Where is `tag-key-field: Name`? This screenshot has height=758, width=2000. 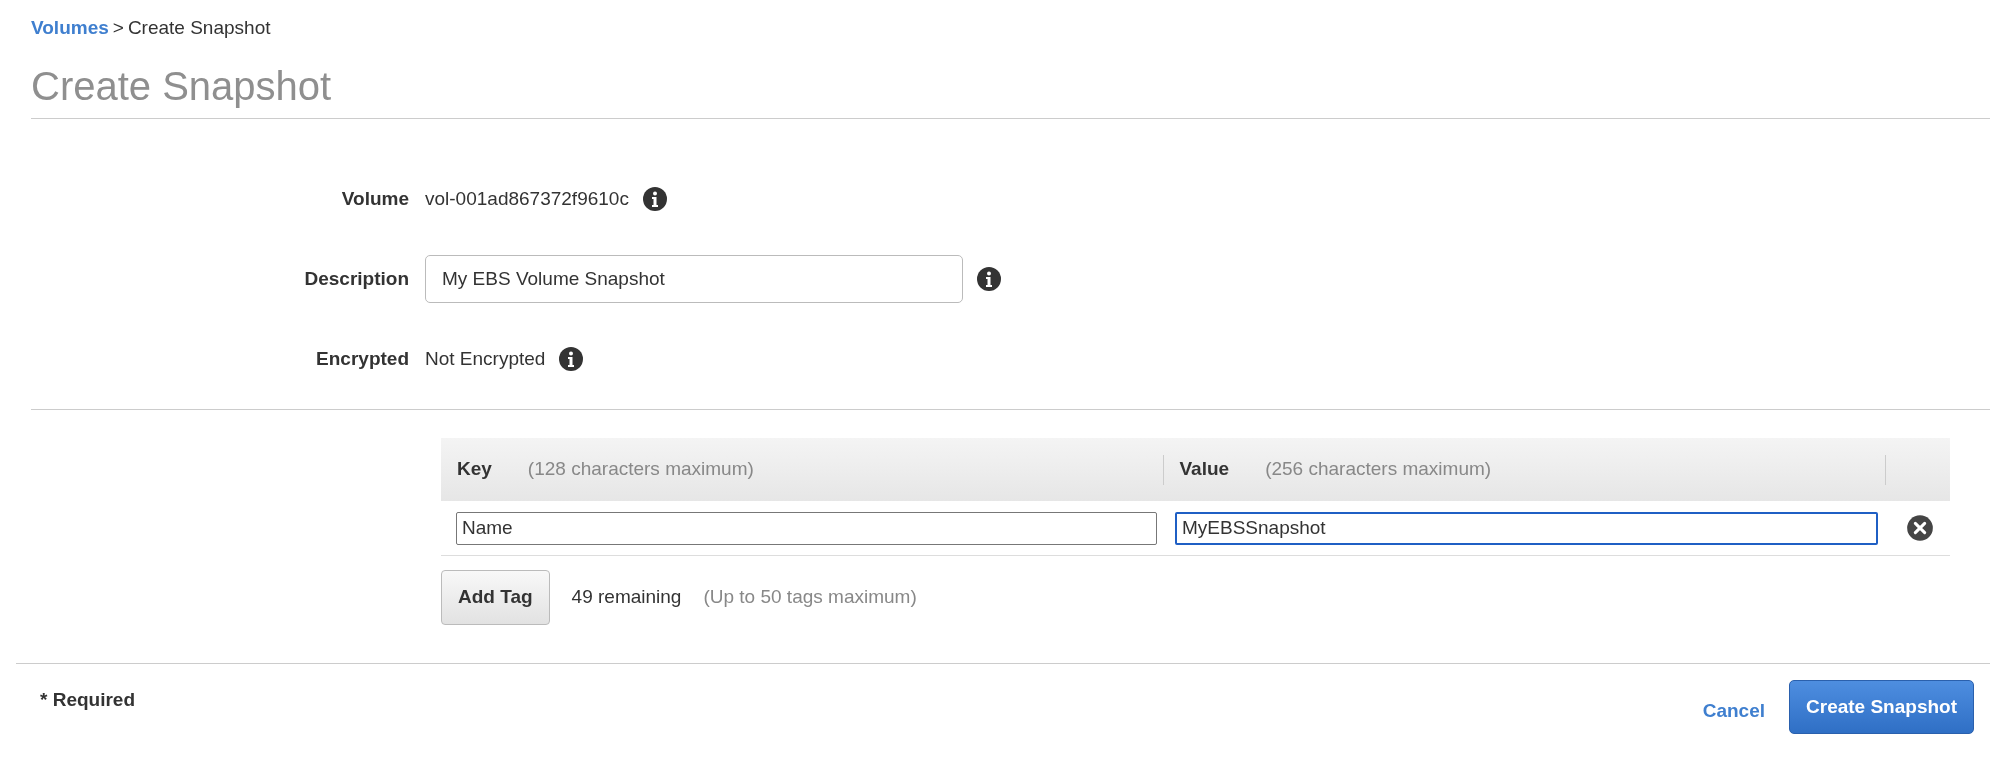 tag-key-field: Name is located at coordinates (806, 528).